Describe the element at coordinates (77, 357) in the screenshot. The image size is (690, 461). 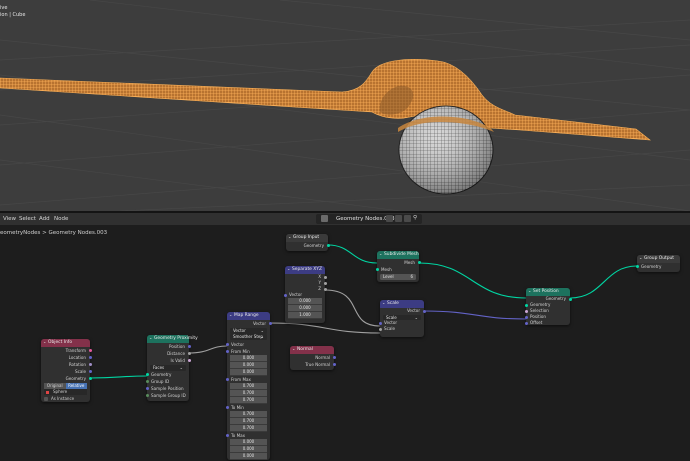
I see `output-location-label: Location` at that location.